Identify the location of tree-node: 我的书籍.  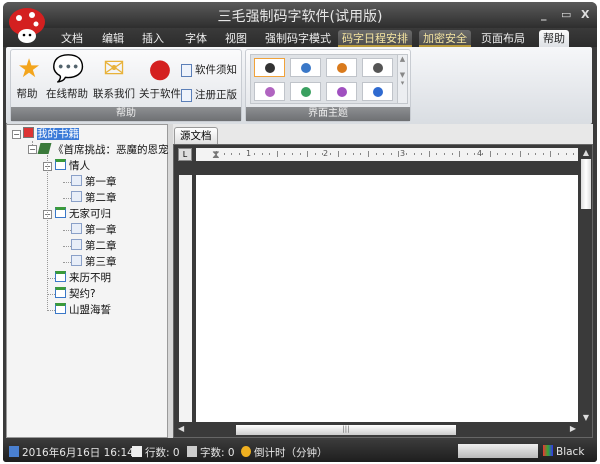
(51, 134).